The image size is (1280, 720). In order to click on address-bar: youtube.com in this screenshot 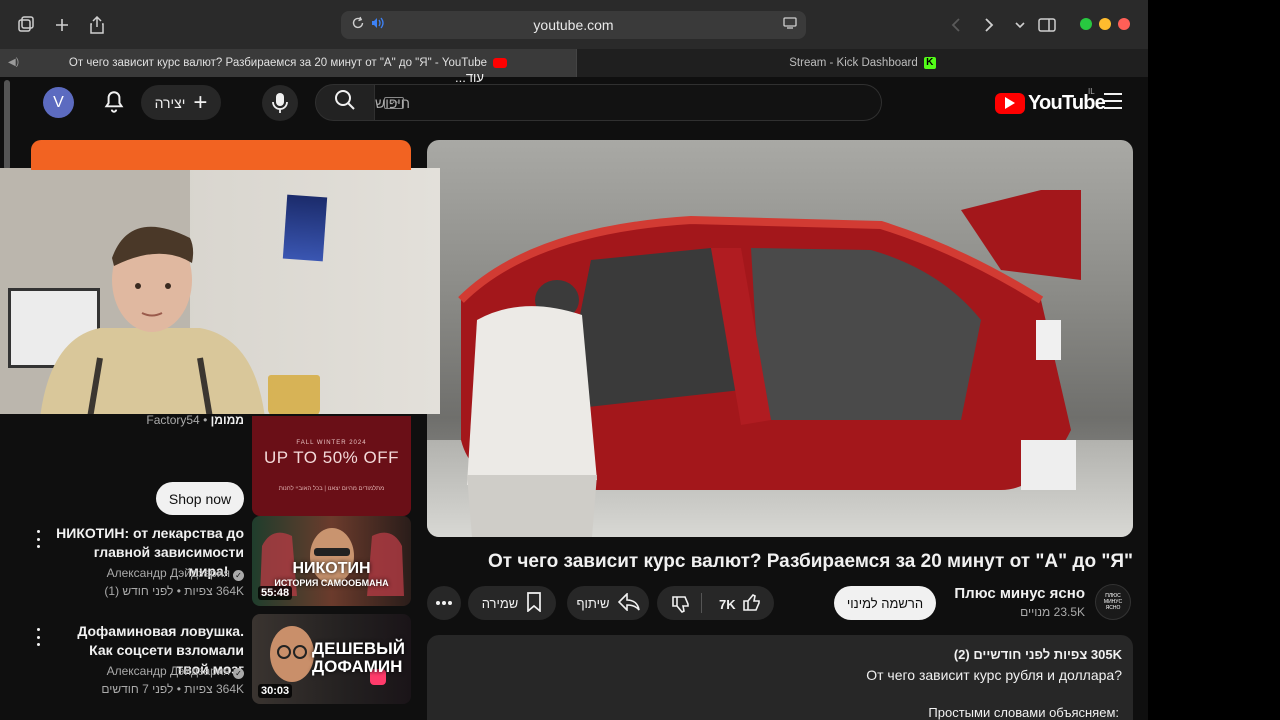, I will do `click(573, 25)`.